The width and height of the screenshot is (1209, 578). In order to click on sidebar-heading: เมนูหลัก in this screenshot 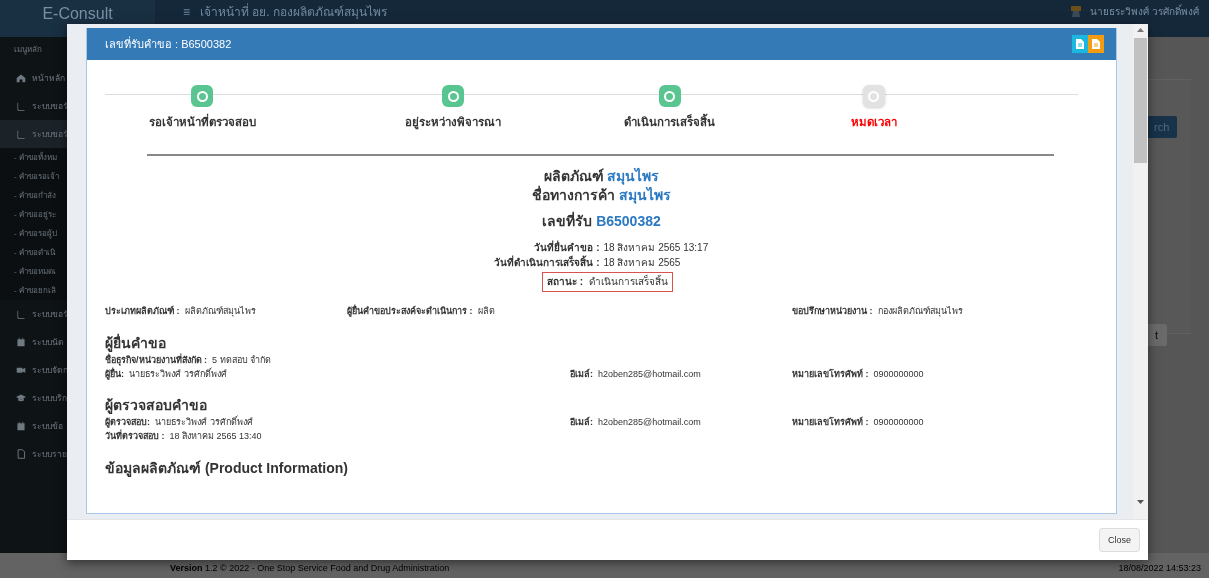, I will do `click(28, 50)`.